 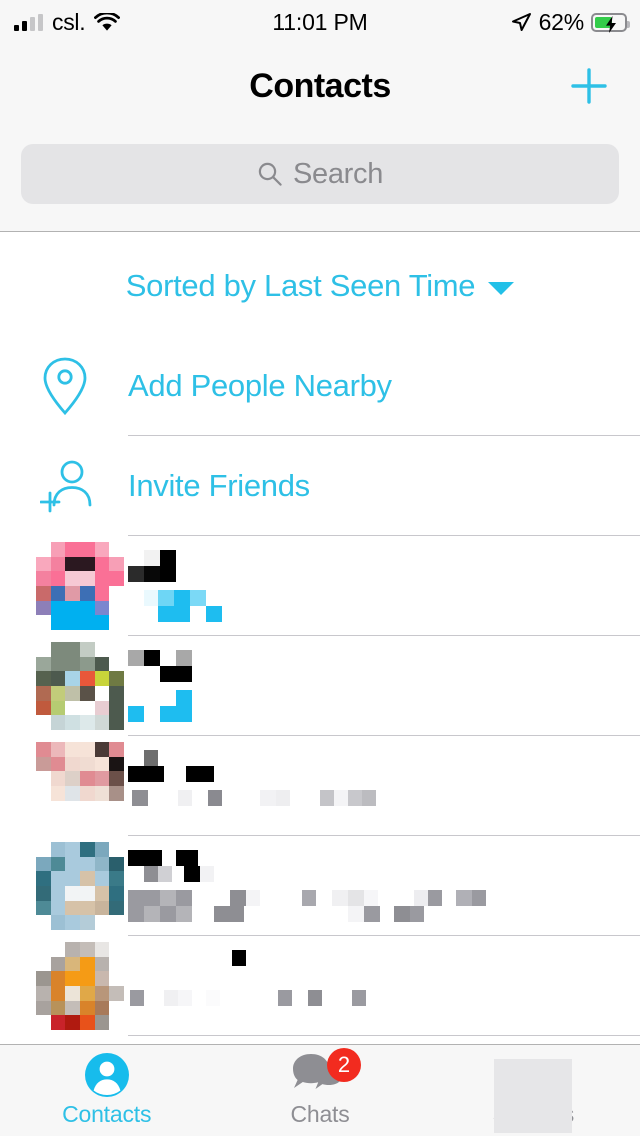 I want to click on tab-bar: Contacts 2 Chats Settings, so click(x=320, y=1090).